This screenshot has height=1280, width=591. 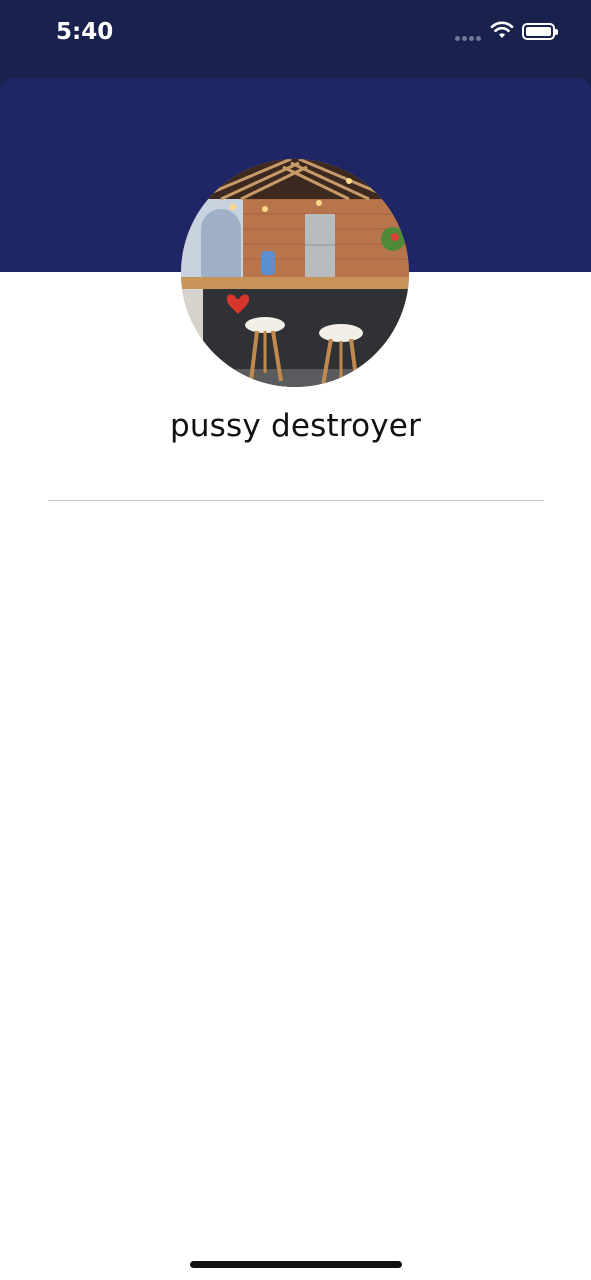 What do you see at coordinates (469, 39) in the screenshot?
I see `signal-dots-icon` at bounding box center [469, 39].